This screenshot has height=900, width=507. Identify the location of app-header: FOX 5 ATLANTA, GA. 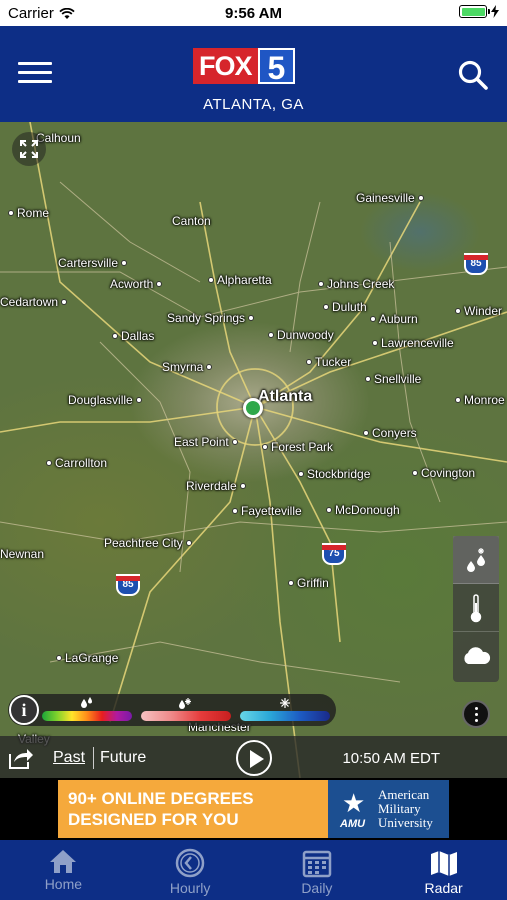
(253, 74).